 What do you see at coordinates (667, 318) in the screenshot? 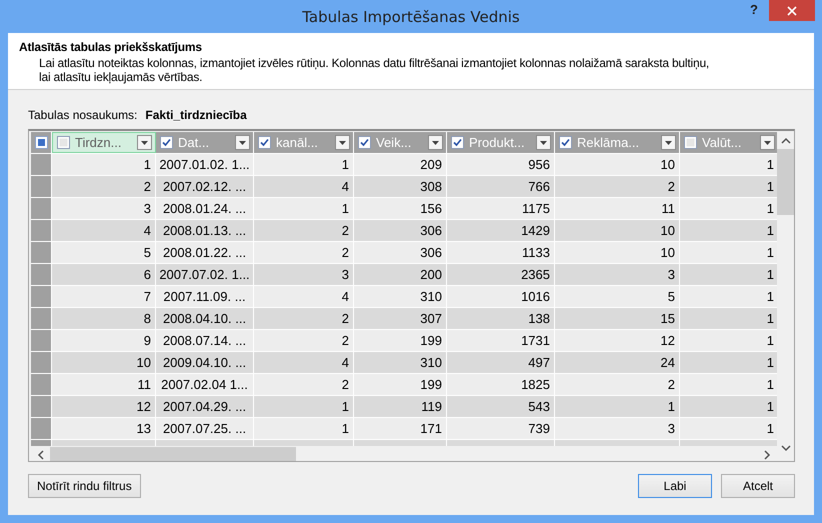
I see `table-cell: 15` at bounding box center [667, 318].